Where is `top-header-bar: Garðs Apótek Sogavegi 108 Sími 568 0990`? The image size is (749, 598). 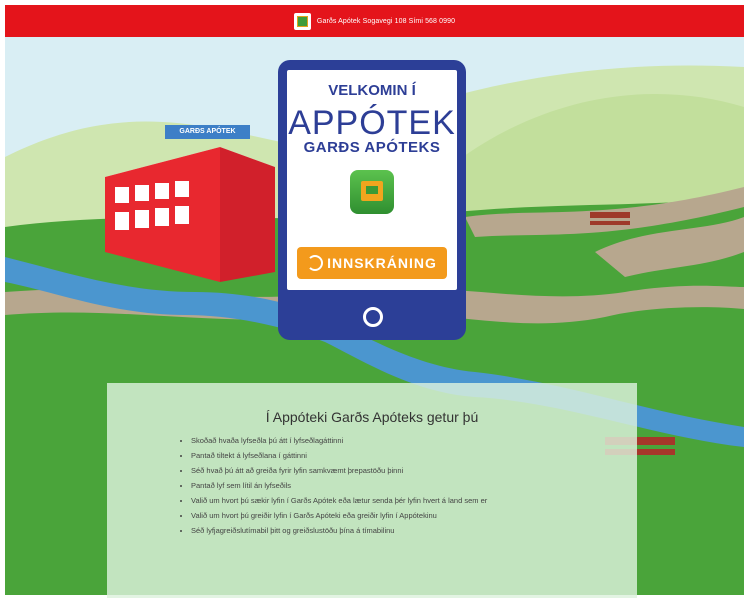 top-header-bar: Garðs Apótek Sogavegi 108 Sími 568 0990 is located at coordinates (374, 21).